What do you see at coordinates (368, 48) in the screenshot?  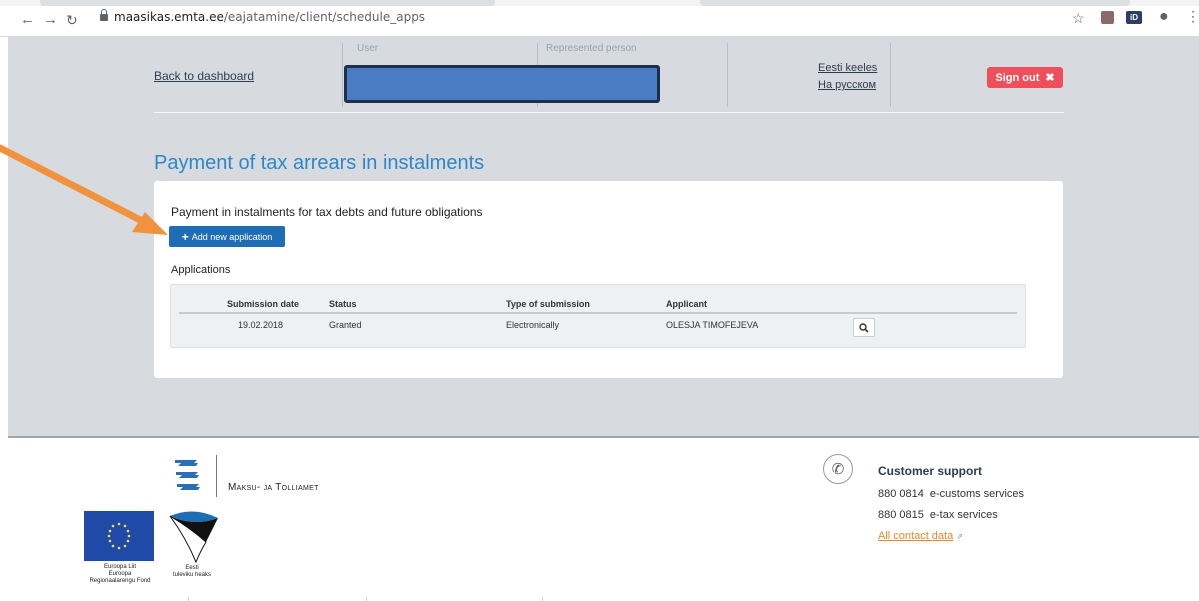 I see `user-label: User` at bounding box center [368, 48].